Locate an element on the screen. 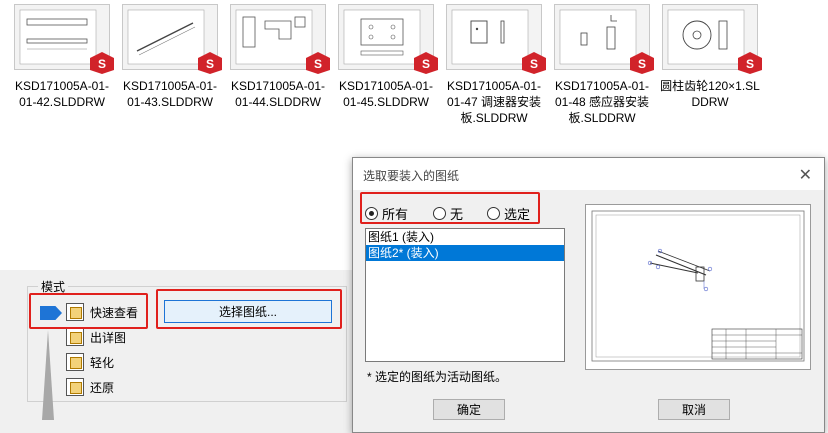 The image size is (828, 433). active-sheet-note: * 选定的图纸为活动图纸。 is located at coordinates (437, 377).